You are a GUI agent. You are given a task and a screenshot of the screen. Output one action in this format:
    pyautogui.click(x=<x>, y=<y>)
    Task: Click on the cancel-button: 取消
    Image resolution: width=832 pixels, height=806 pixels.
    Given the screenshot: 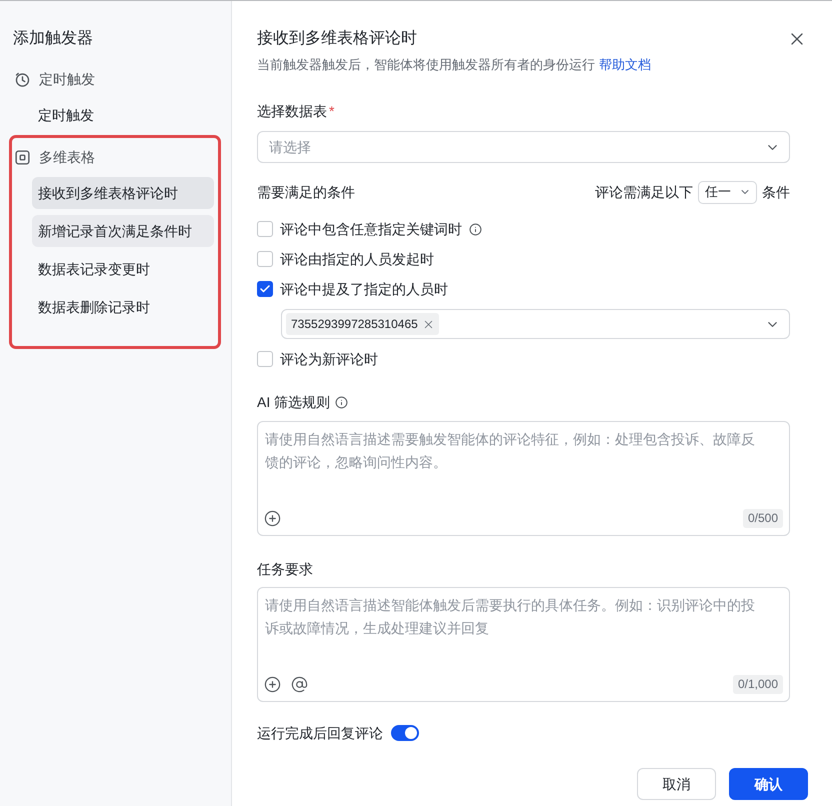 What is the action you would take?
    pyautogui.click(x=676, y=784)
    